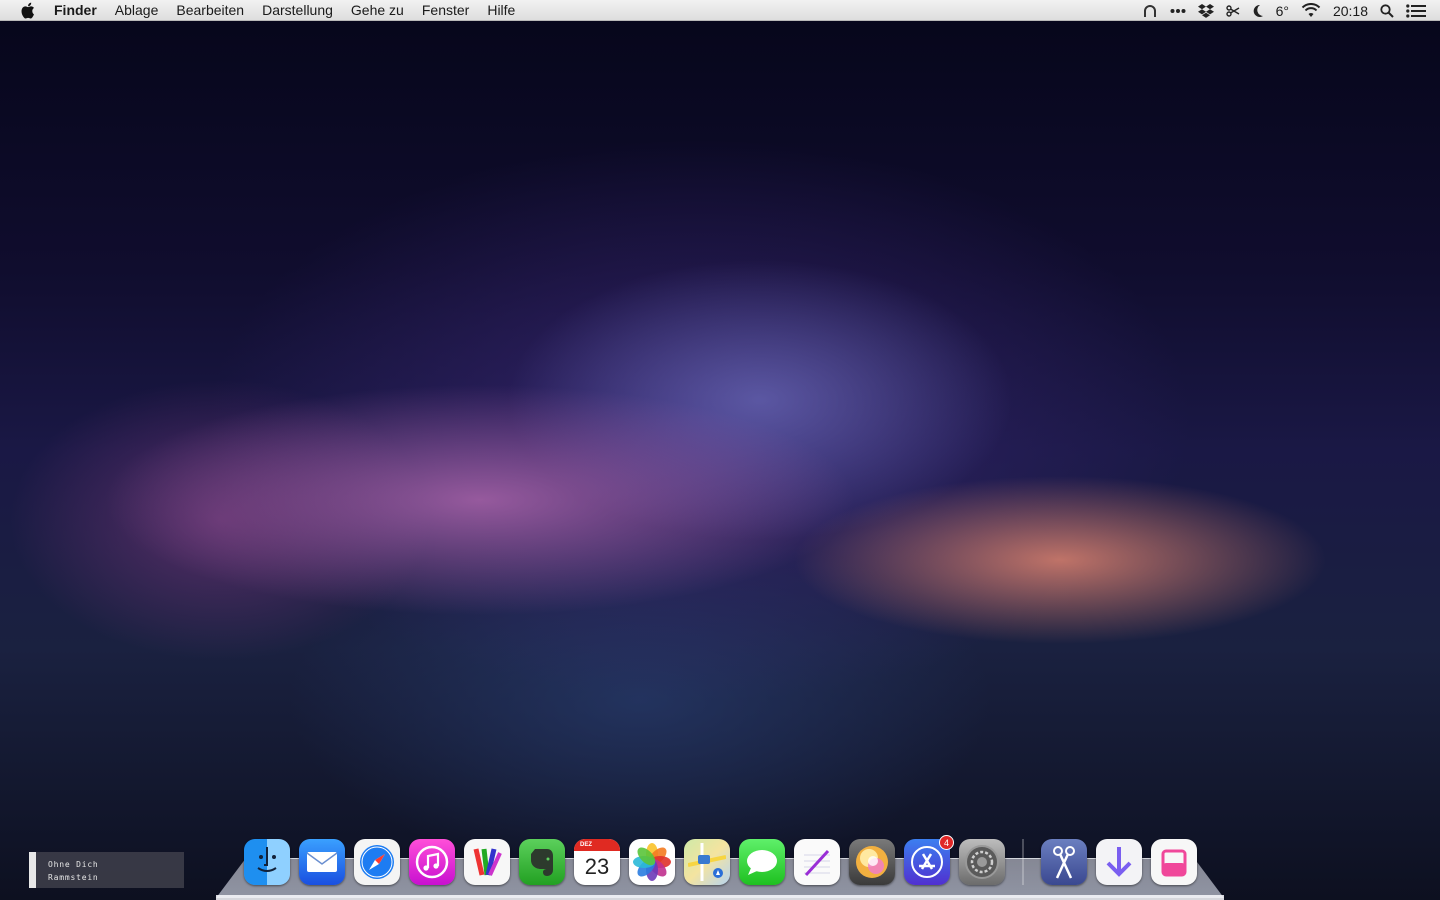  Describe the element at coordinates (817, 862) in the screenshot. I see `dock-notes-icon` at that location.